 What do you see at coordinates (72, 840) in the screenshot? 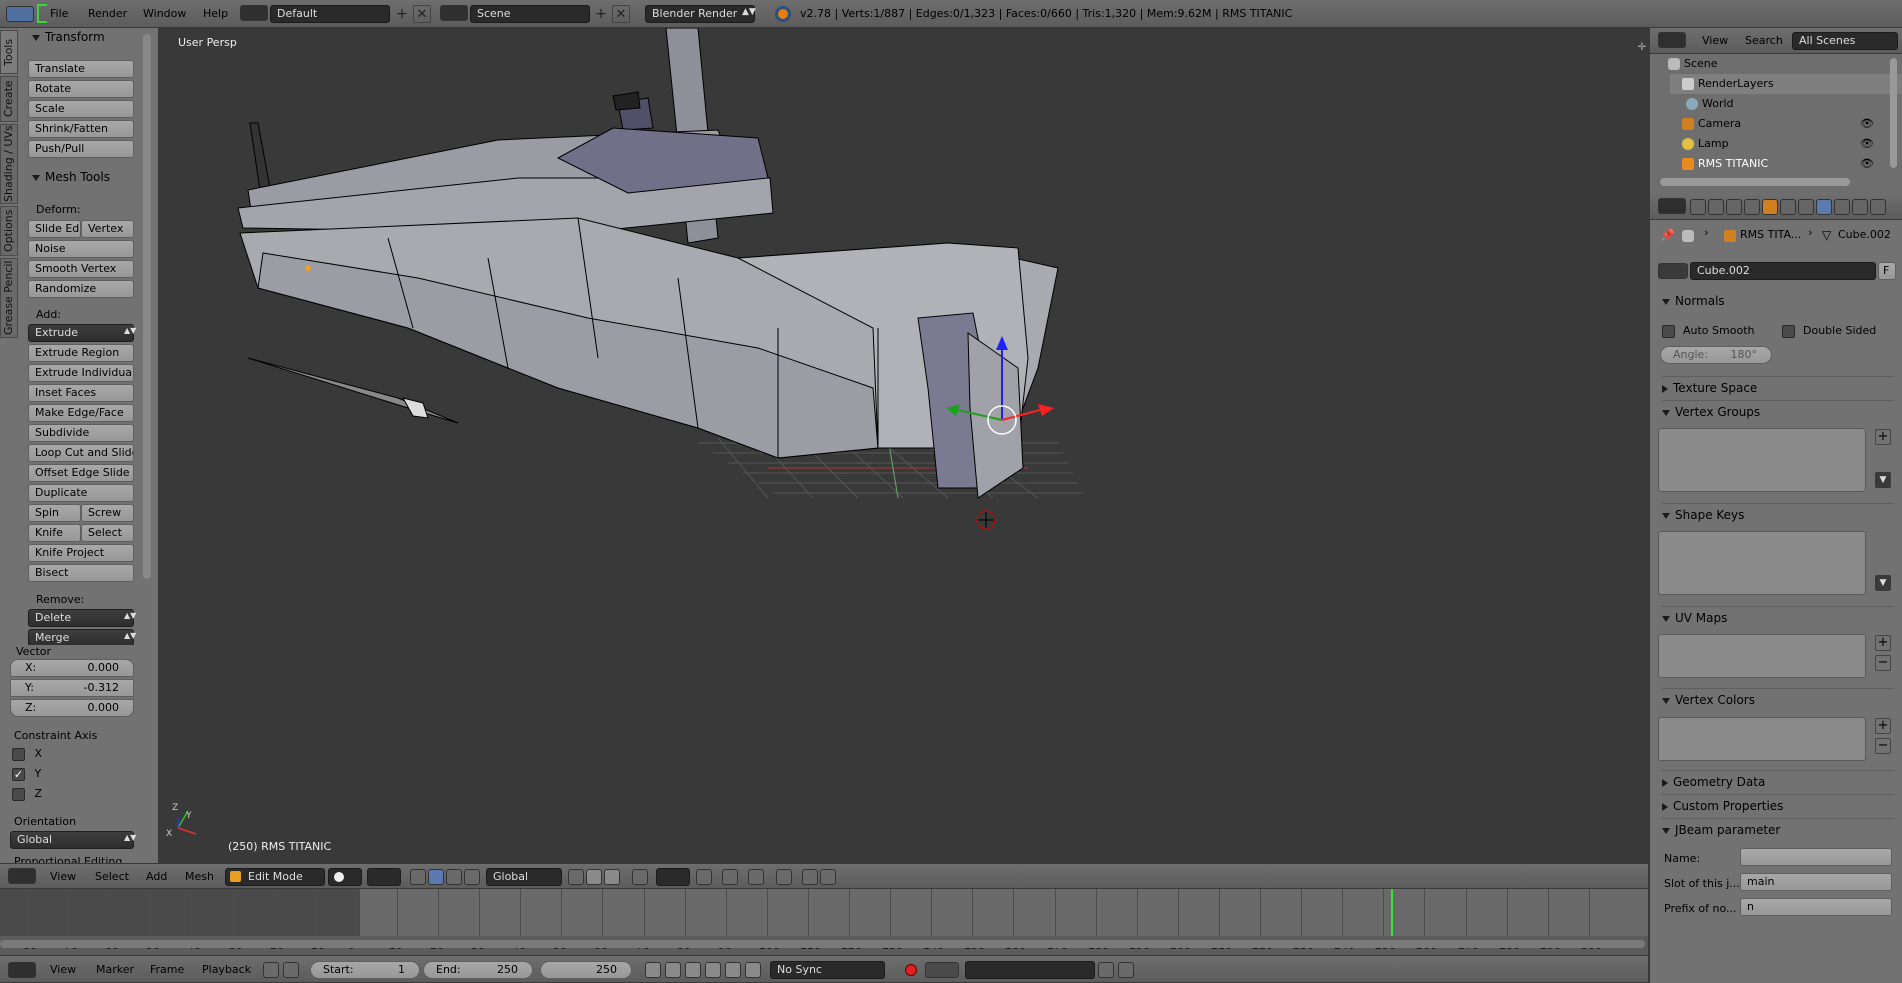
I see `orientation-select: Global` at bounding box center [72, 840].